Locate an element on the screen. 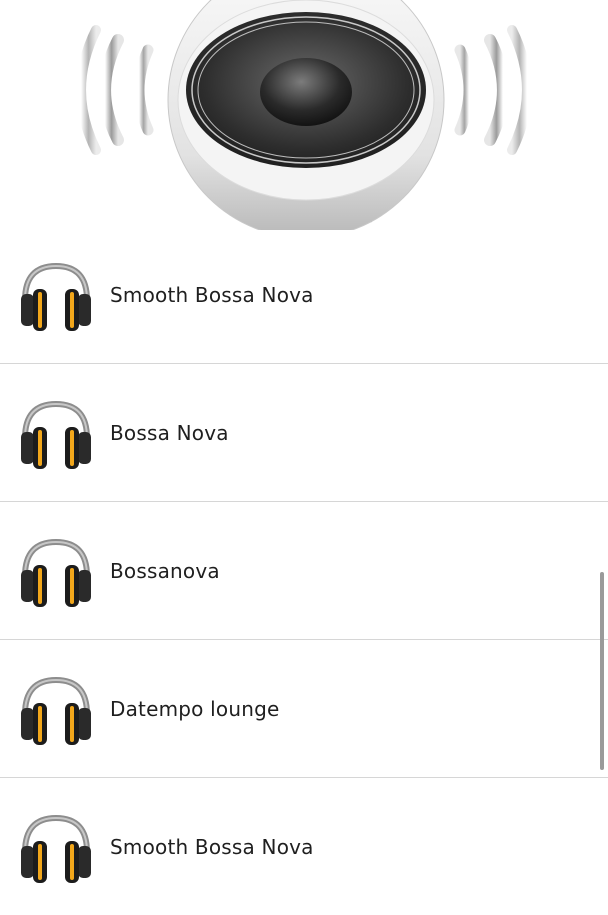  station-title: Bossa Nova is located at coordinates (169, 432).